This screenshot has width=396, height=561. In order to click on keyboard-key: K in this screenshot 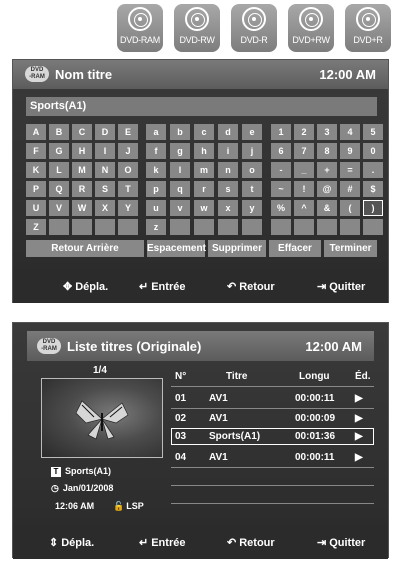, I will do `click(36, 170)`.